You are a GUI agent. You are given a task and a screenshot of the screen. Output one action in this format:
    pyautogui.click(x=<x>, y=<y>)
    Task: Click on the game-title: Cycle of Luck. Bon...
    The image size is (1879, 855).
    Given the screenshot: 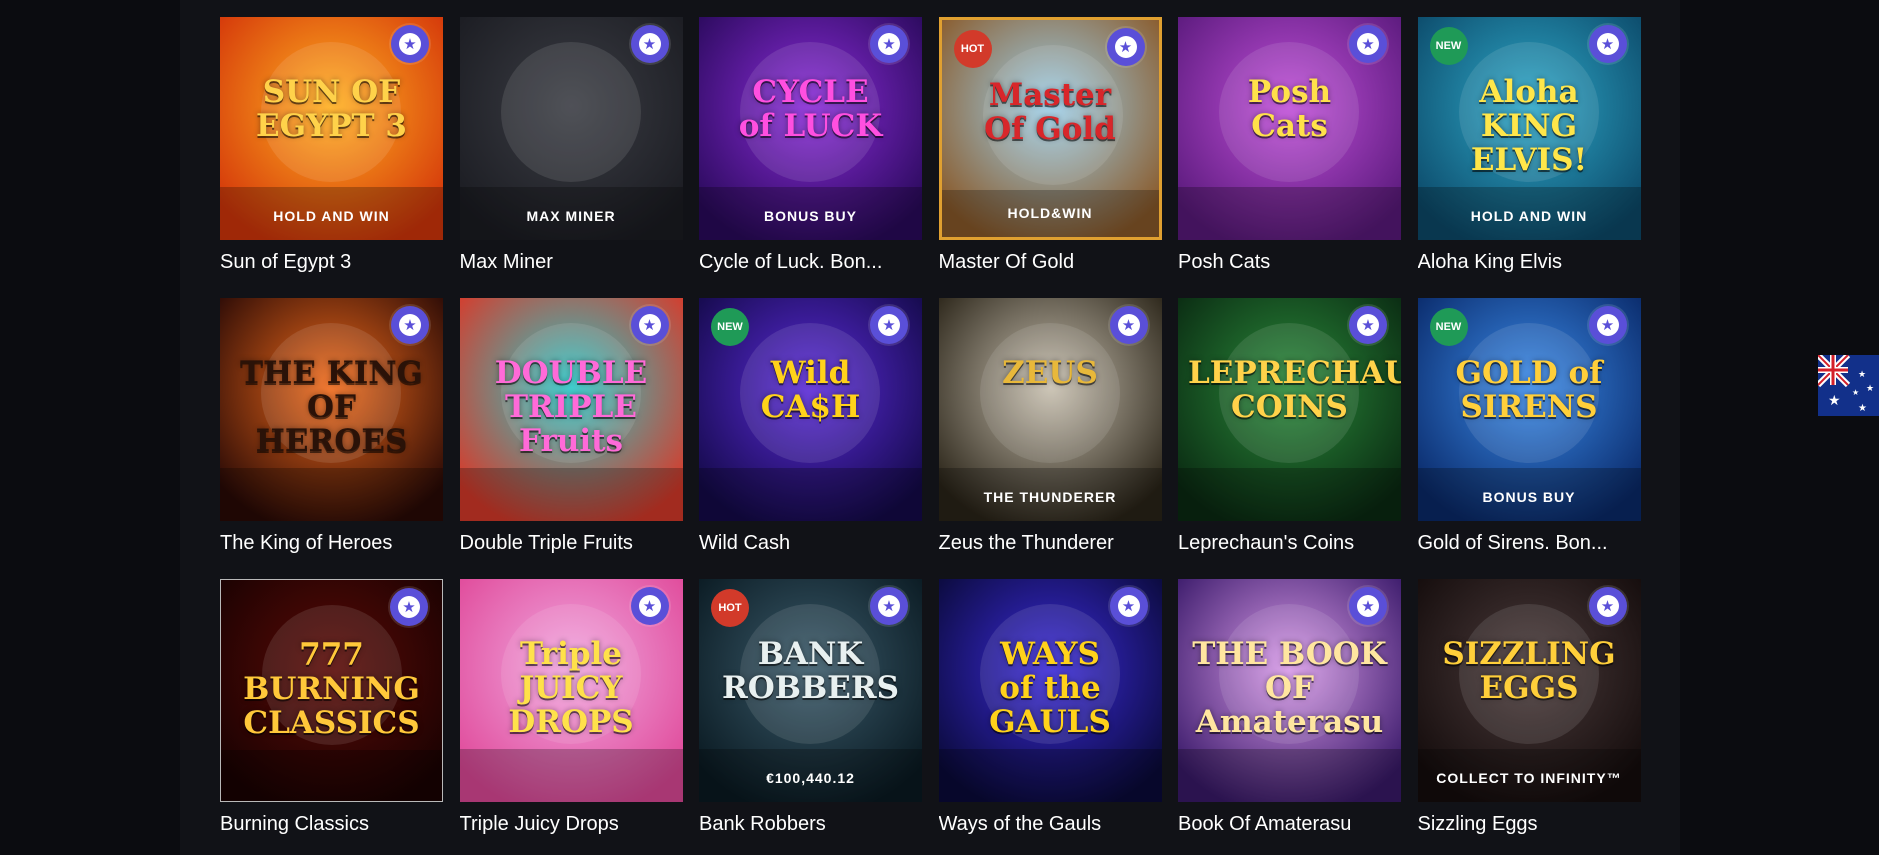 What is the action you would take?
    pyautogui.click(x=810, y=262)
    